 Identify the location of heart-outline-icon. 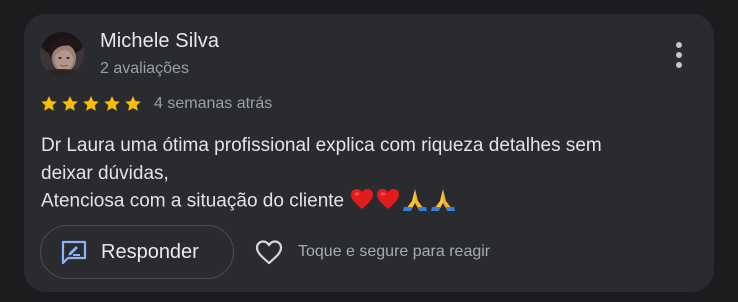
(269, 252).